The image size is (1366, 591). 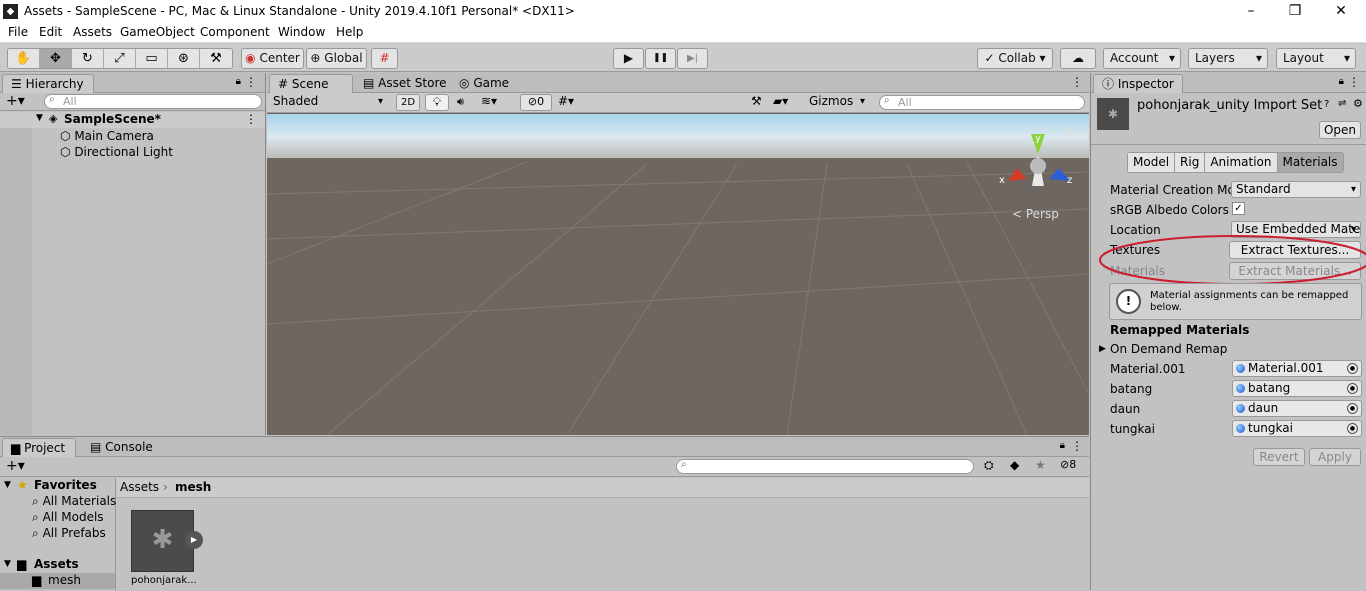 I want to click on tab-materials: Materials, so click(x=1310, y=162).